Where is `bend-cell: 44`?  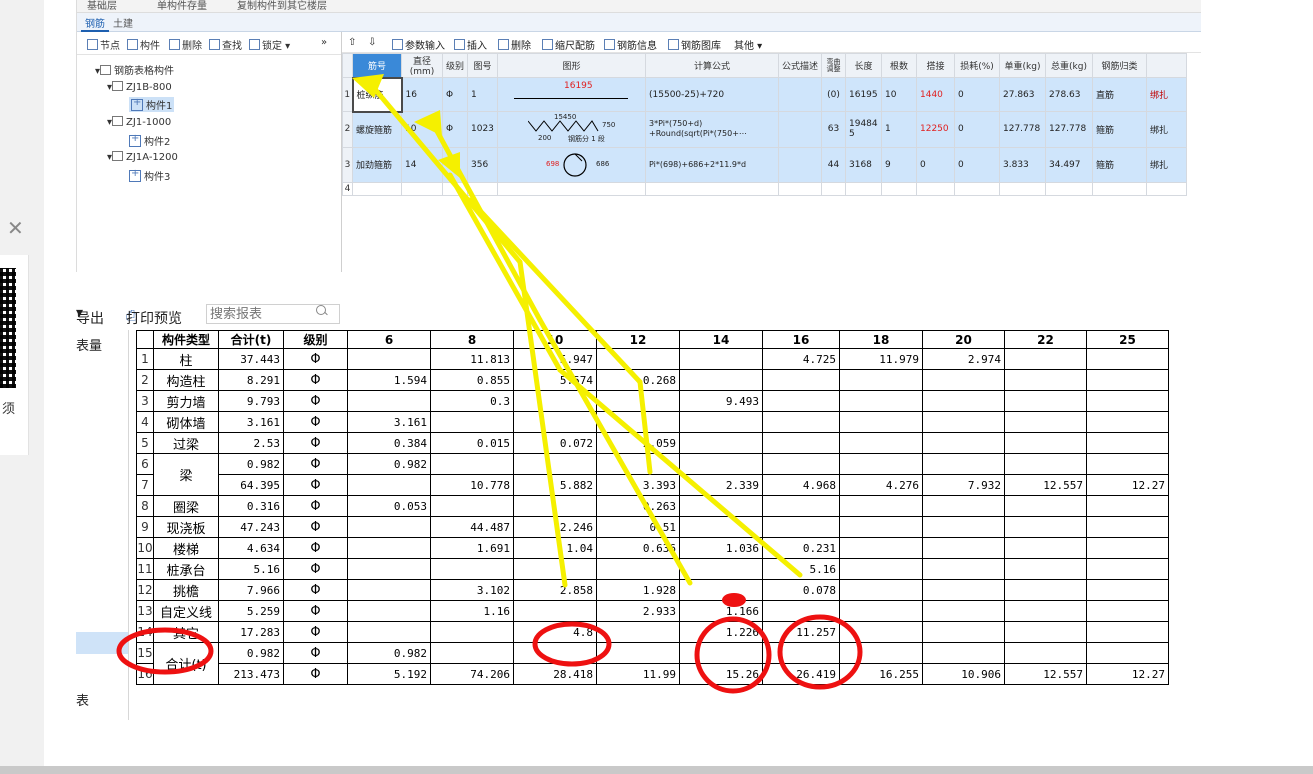
bend-cell: 44 is located at coordinates (833, 164).